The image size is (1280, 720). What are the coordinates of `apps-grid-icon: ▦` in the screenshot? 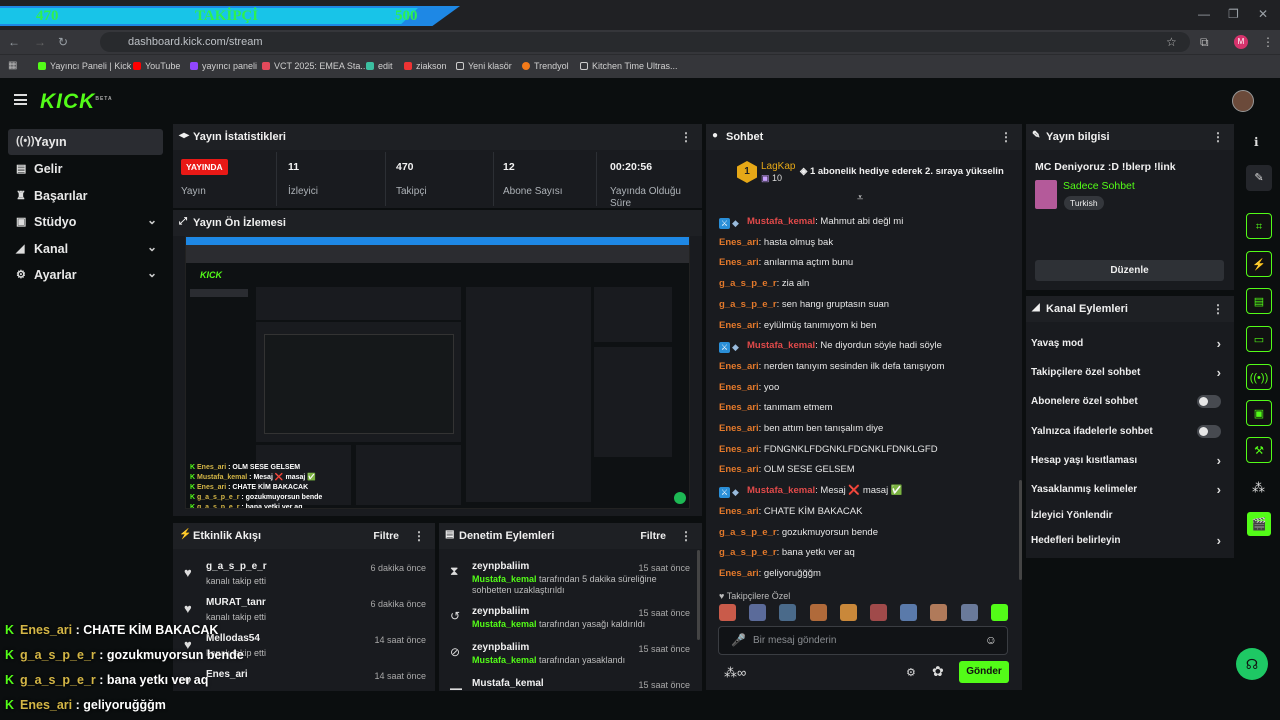 It's located at (12, 65).